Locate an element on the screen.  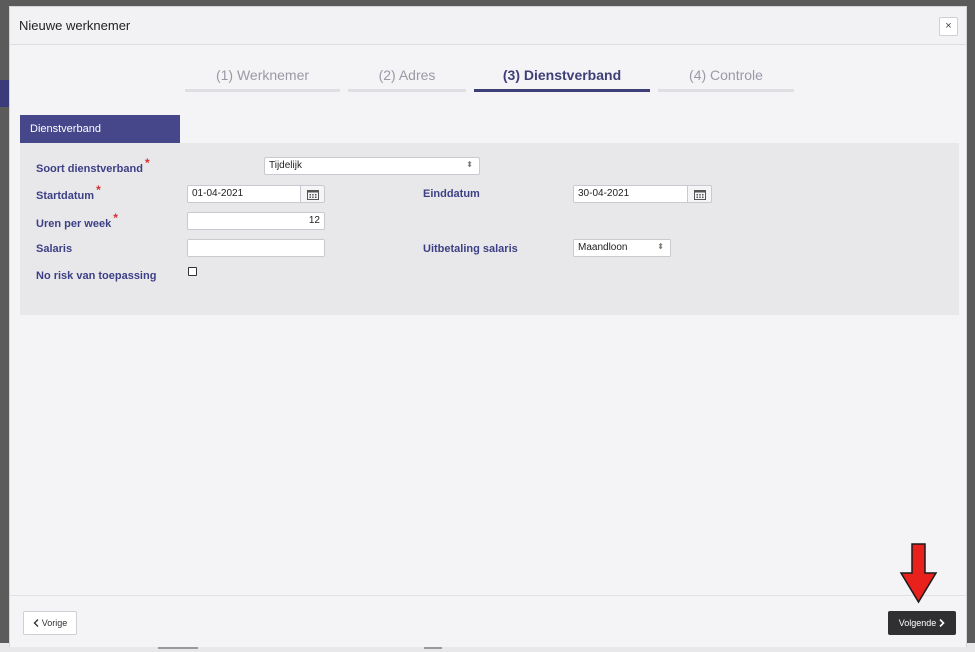
soort-dienstverband-label: Soort dienstverband * is located at coordinates (93, 165).